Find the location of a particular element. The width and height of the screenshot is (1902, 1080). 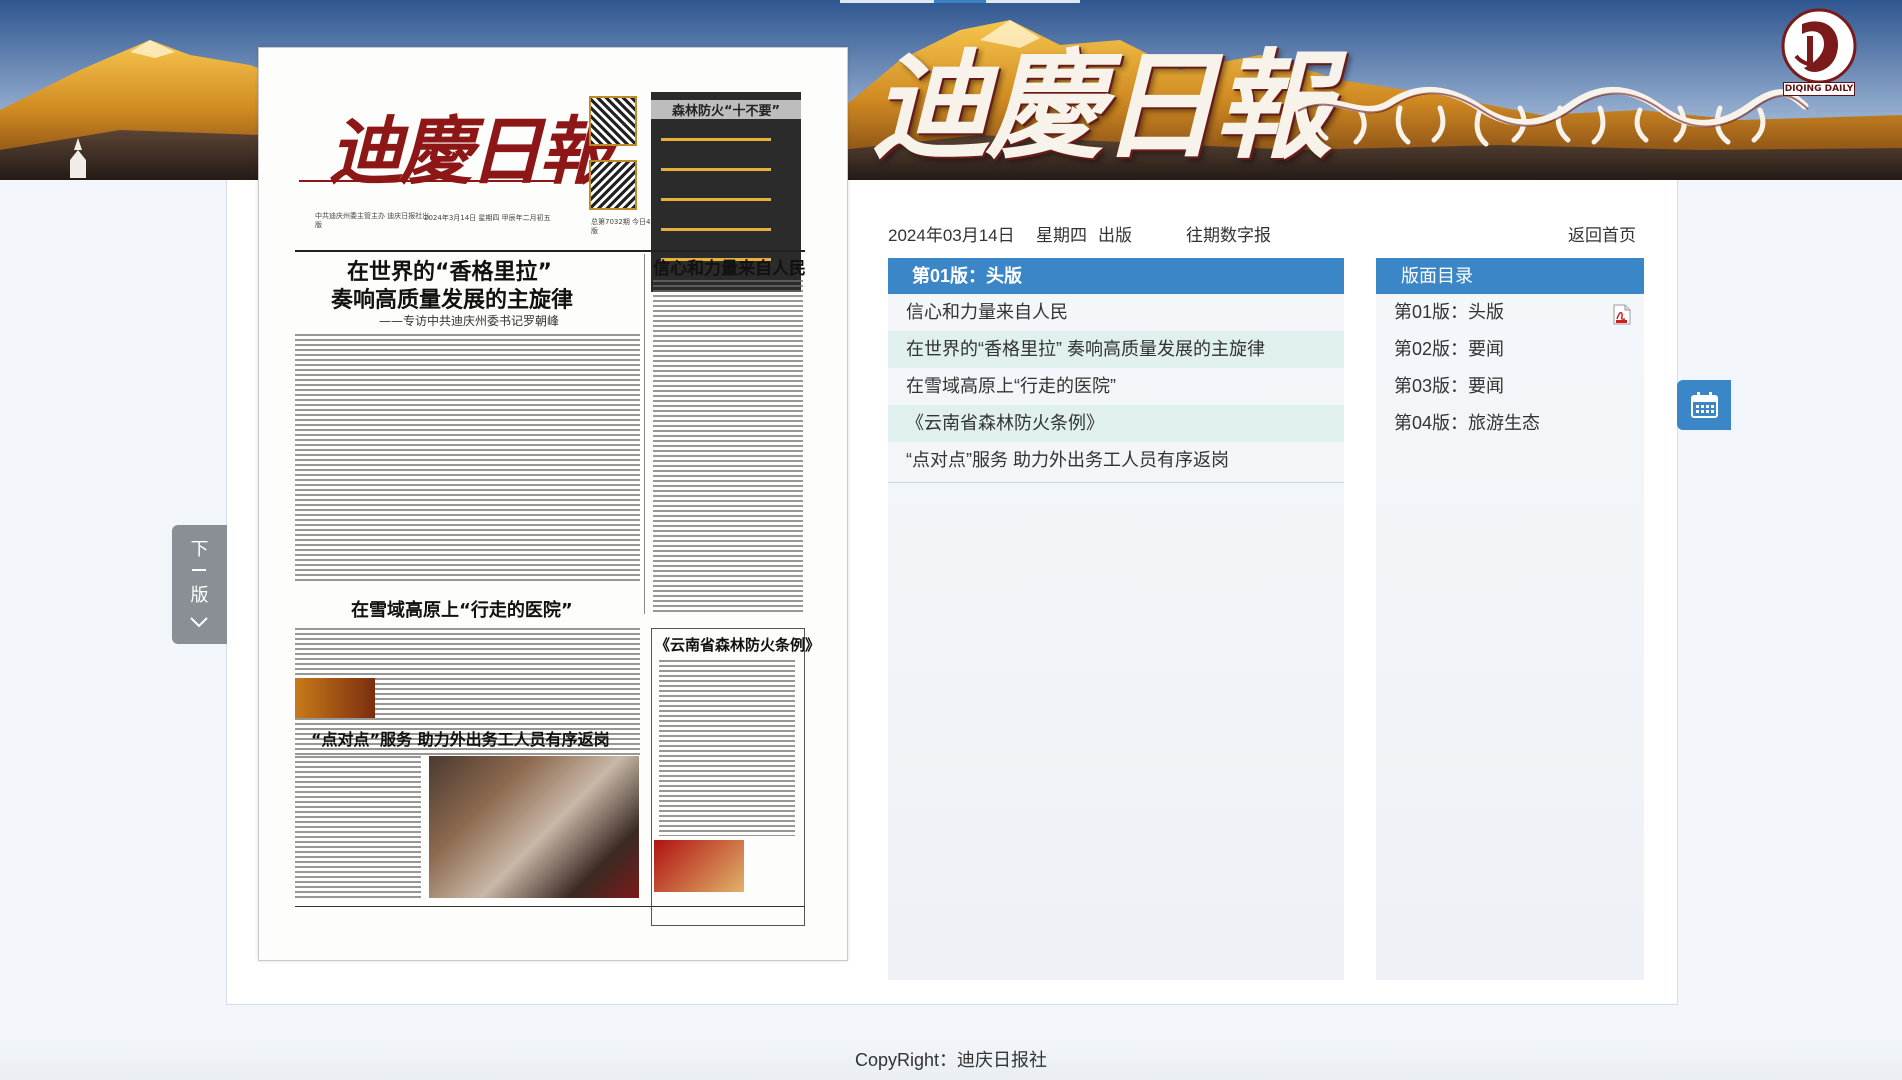

tab-dash is located at coordinates (199, 570).